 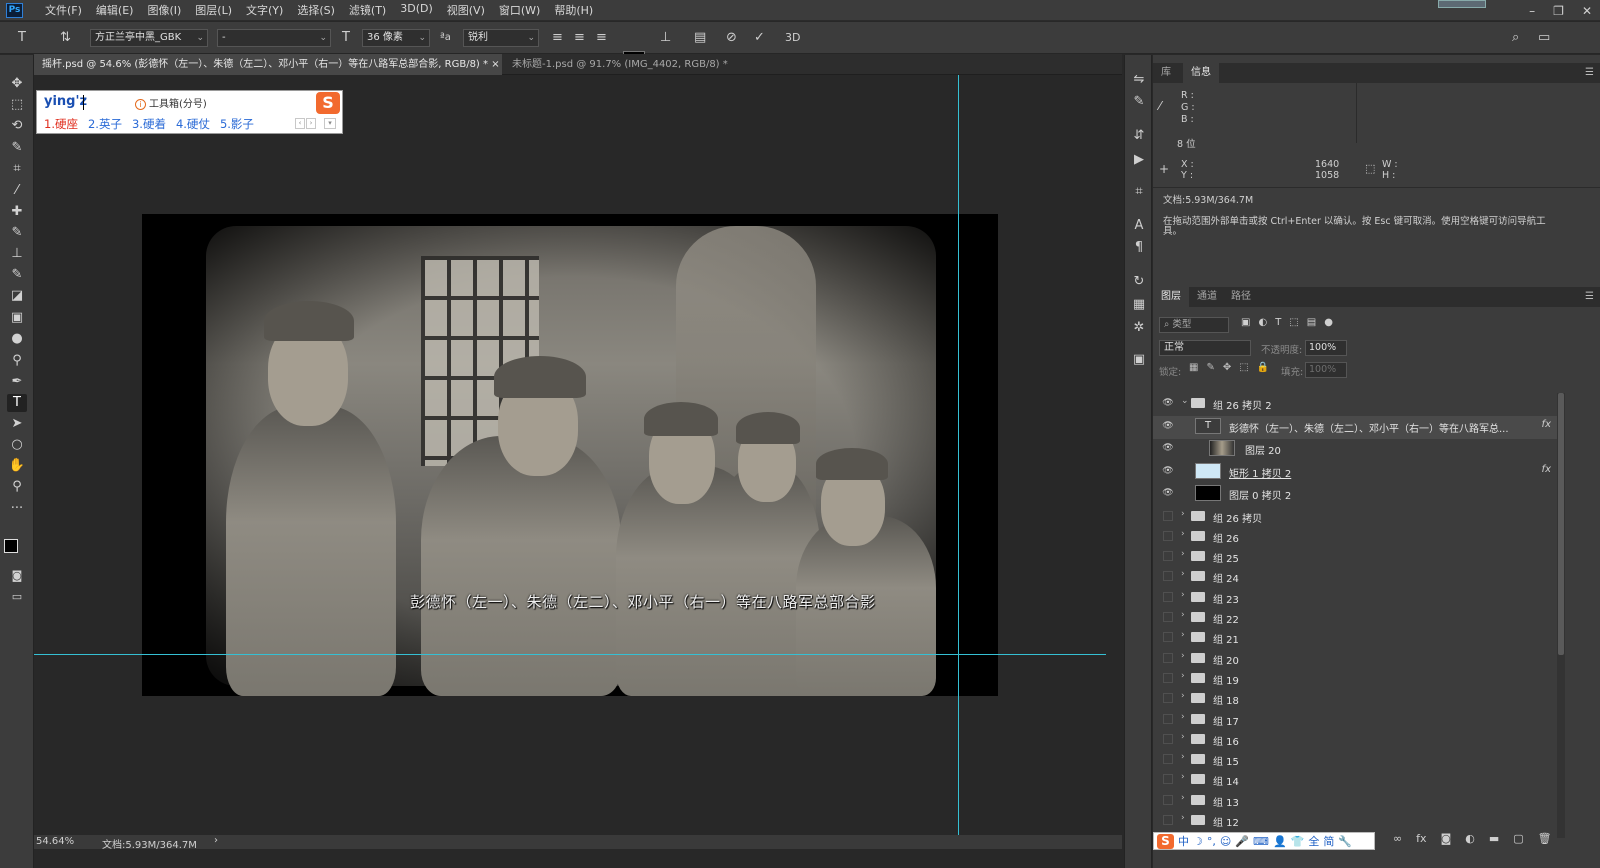 What do you see at coordinates (495, 64) in the screenshot?
I see `close-tab-icon: ×` at bounding box center [495, 64].